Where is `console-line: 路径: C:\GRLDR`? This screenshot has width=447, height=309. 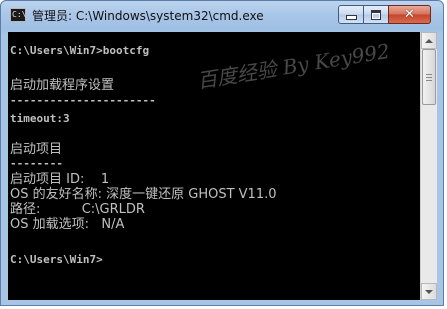 console-line: 路径: C:\GRLDR is located at coordinates (77, 209).